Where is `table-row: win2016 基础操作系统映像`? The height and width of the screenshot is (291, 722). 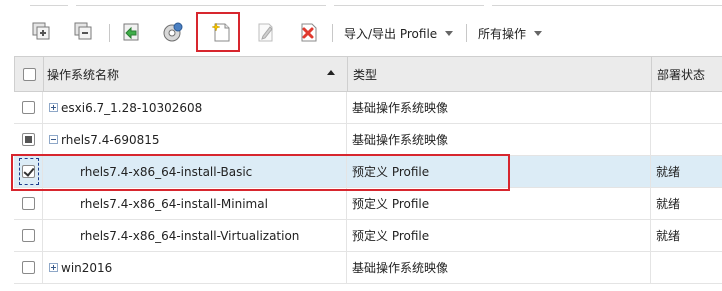 table-row: win2016 基础操作系统映像 is located at coordinates (368, 268).